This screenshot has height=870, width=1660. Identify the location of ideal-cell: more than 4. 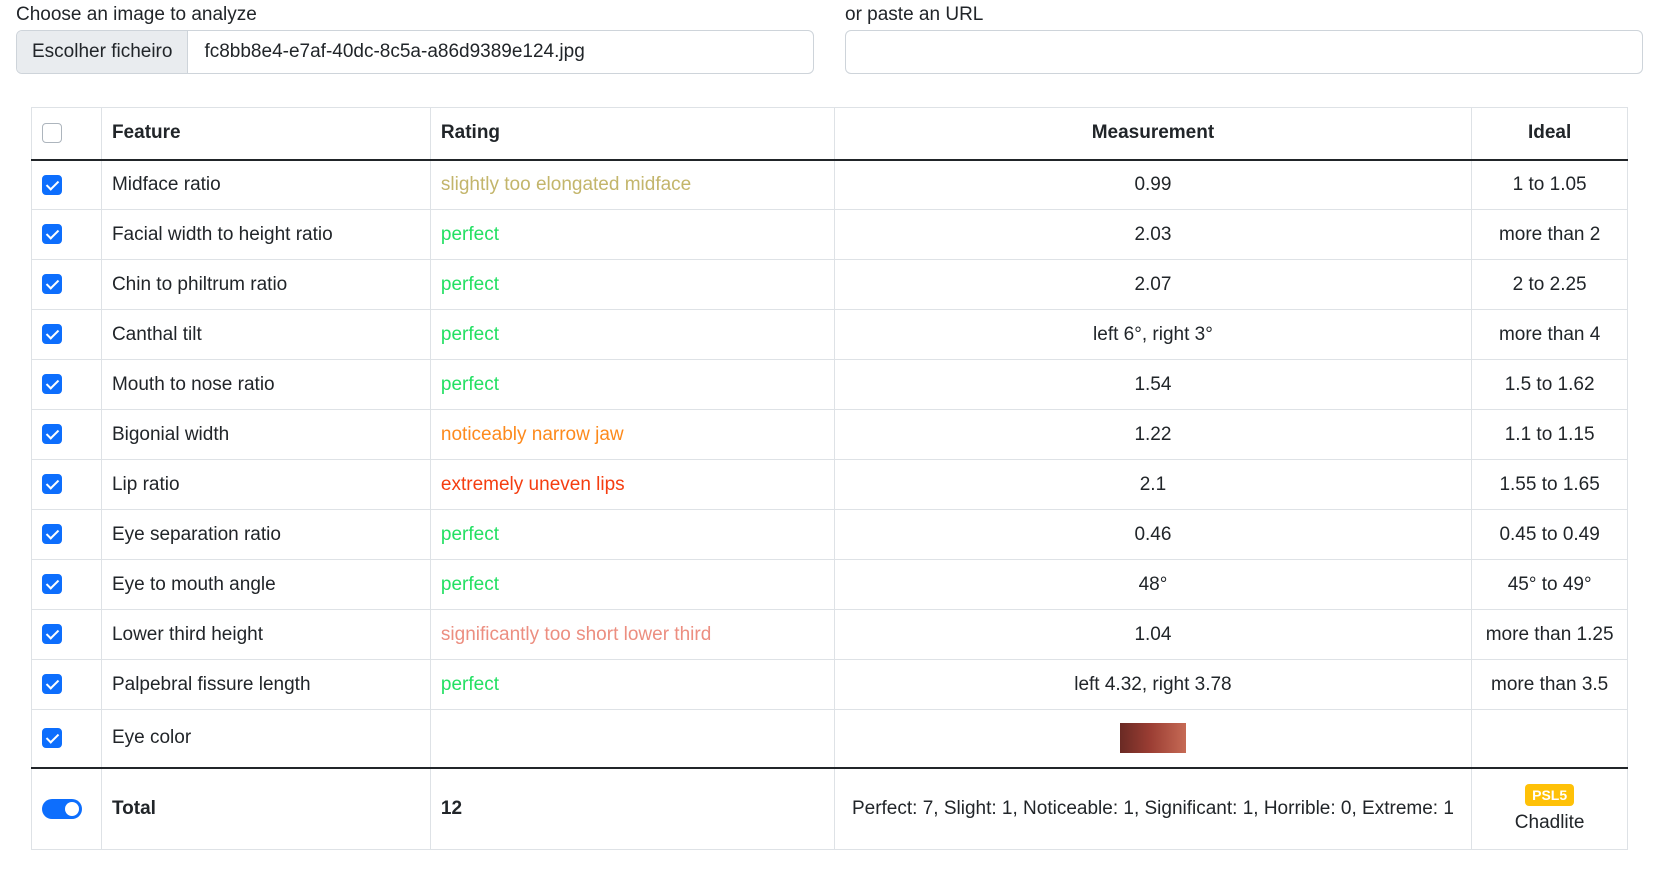
(1549, 334).